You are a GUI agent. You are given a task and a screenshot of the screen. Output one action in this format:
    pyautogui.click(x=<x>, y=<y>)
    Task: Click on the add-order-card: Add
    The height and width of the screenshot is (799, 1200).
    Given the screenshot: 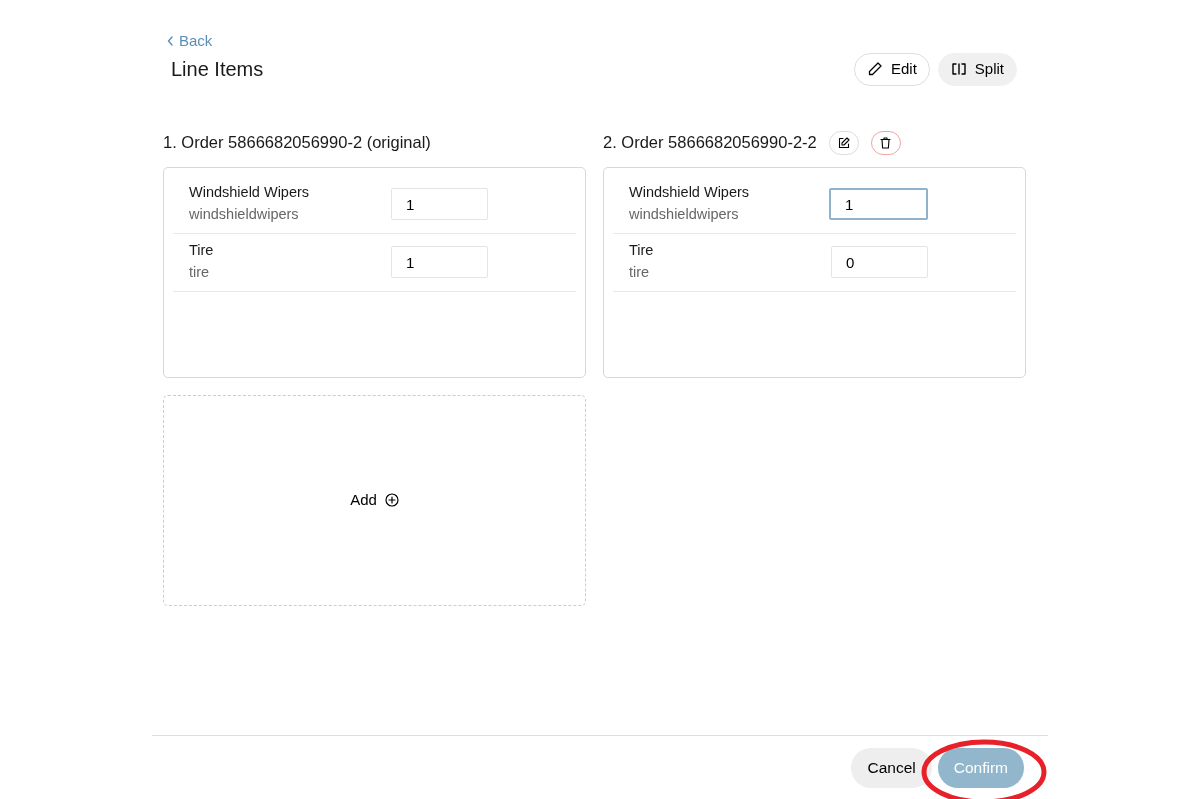 What is the action you would take?
    pyautogui.click(x=374, y=500)
    